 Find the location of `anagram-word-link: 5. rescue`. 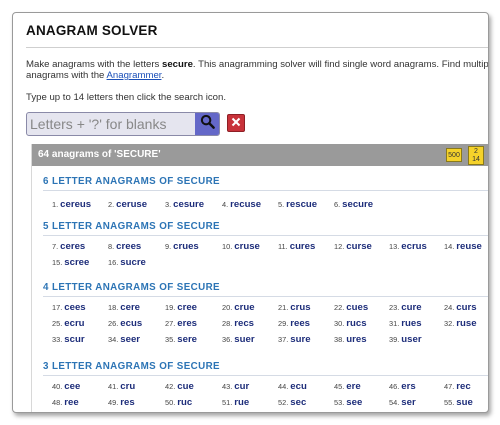

anagram-word-link: 5. rescue is located at coordinates (297, 204).